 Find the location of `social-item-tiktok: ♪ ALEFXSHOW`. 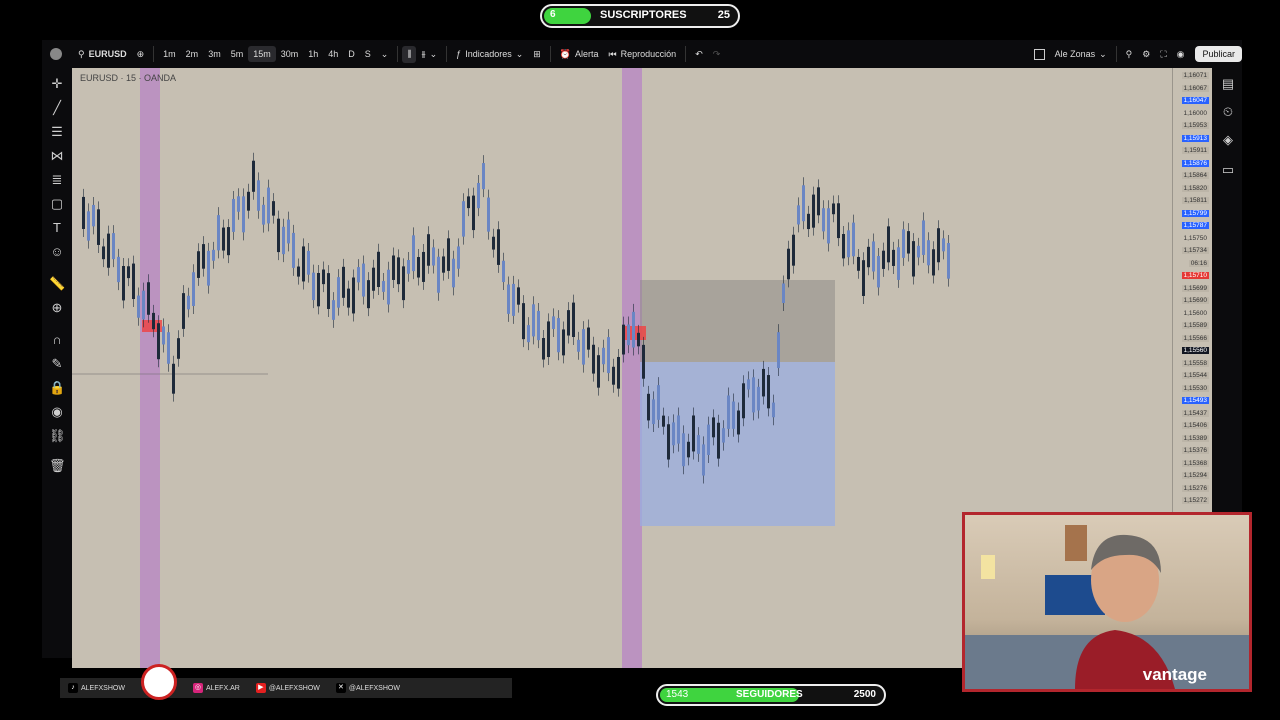

social-item-tiktok: ♪ ALEFXSHOW is located at coordinates (96, 688).